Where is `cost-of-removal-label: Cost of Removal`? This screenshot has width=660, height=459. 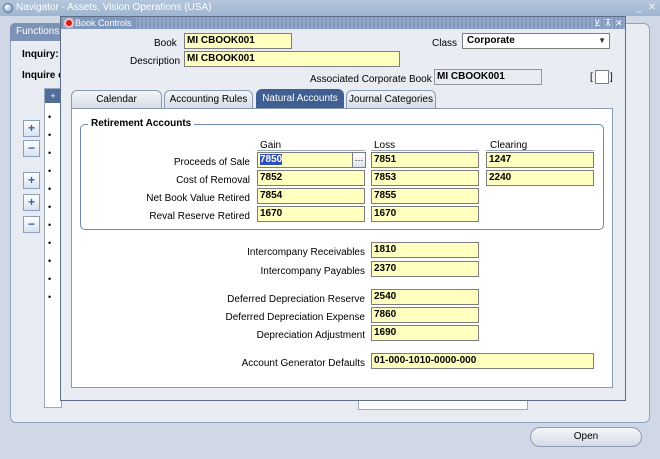
cost-of-removal-label: Cost of Removal is located at coordinates (213, 180).